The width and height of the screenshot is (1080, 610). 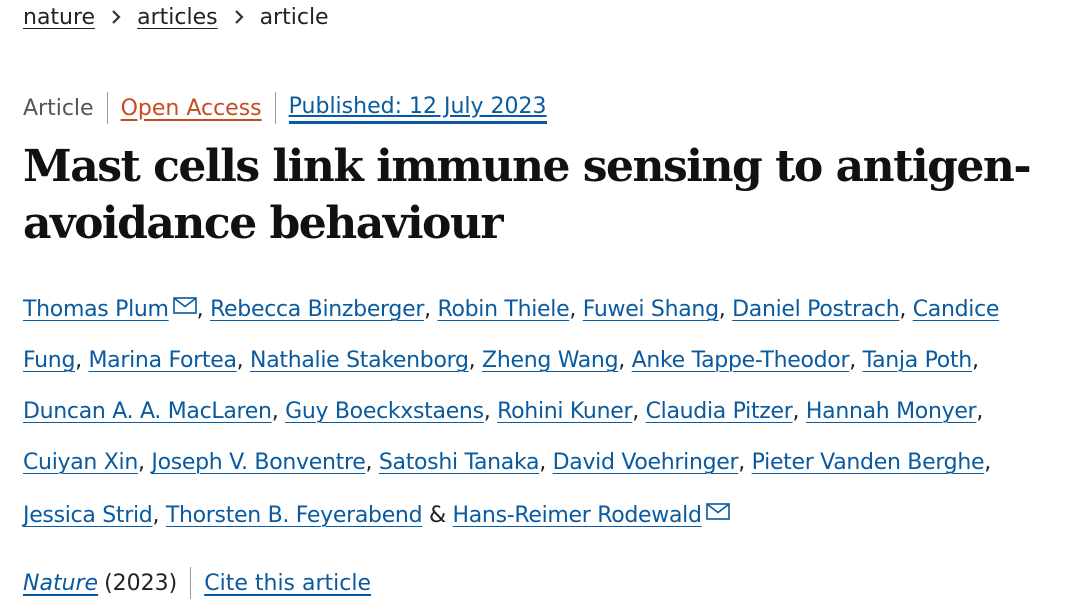 What do you see at coordinates (816, 309) in the screenshot?
I see `author-link: Daniel Postrach` at bounding box center [816, 309].